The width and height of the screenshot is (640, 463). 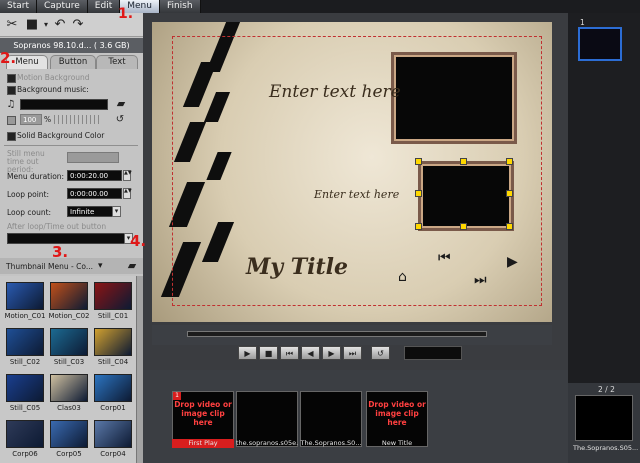 I want to click on after-loop-label: After loop/Time out button, so click(x=57, y=226).